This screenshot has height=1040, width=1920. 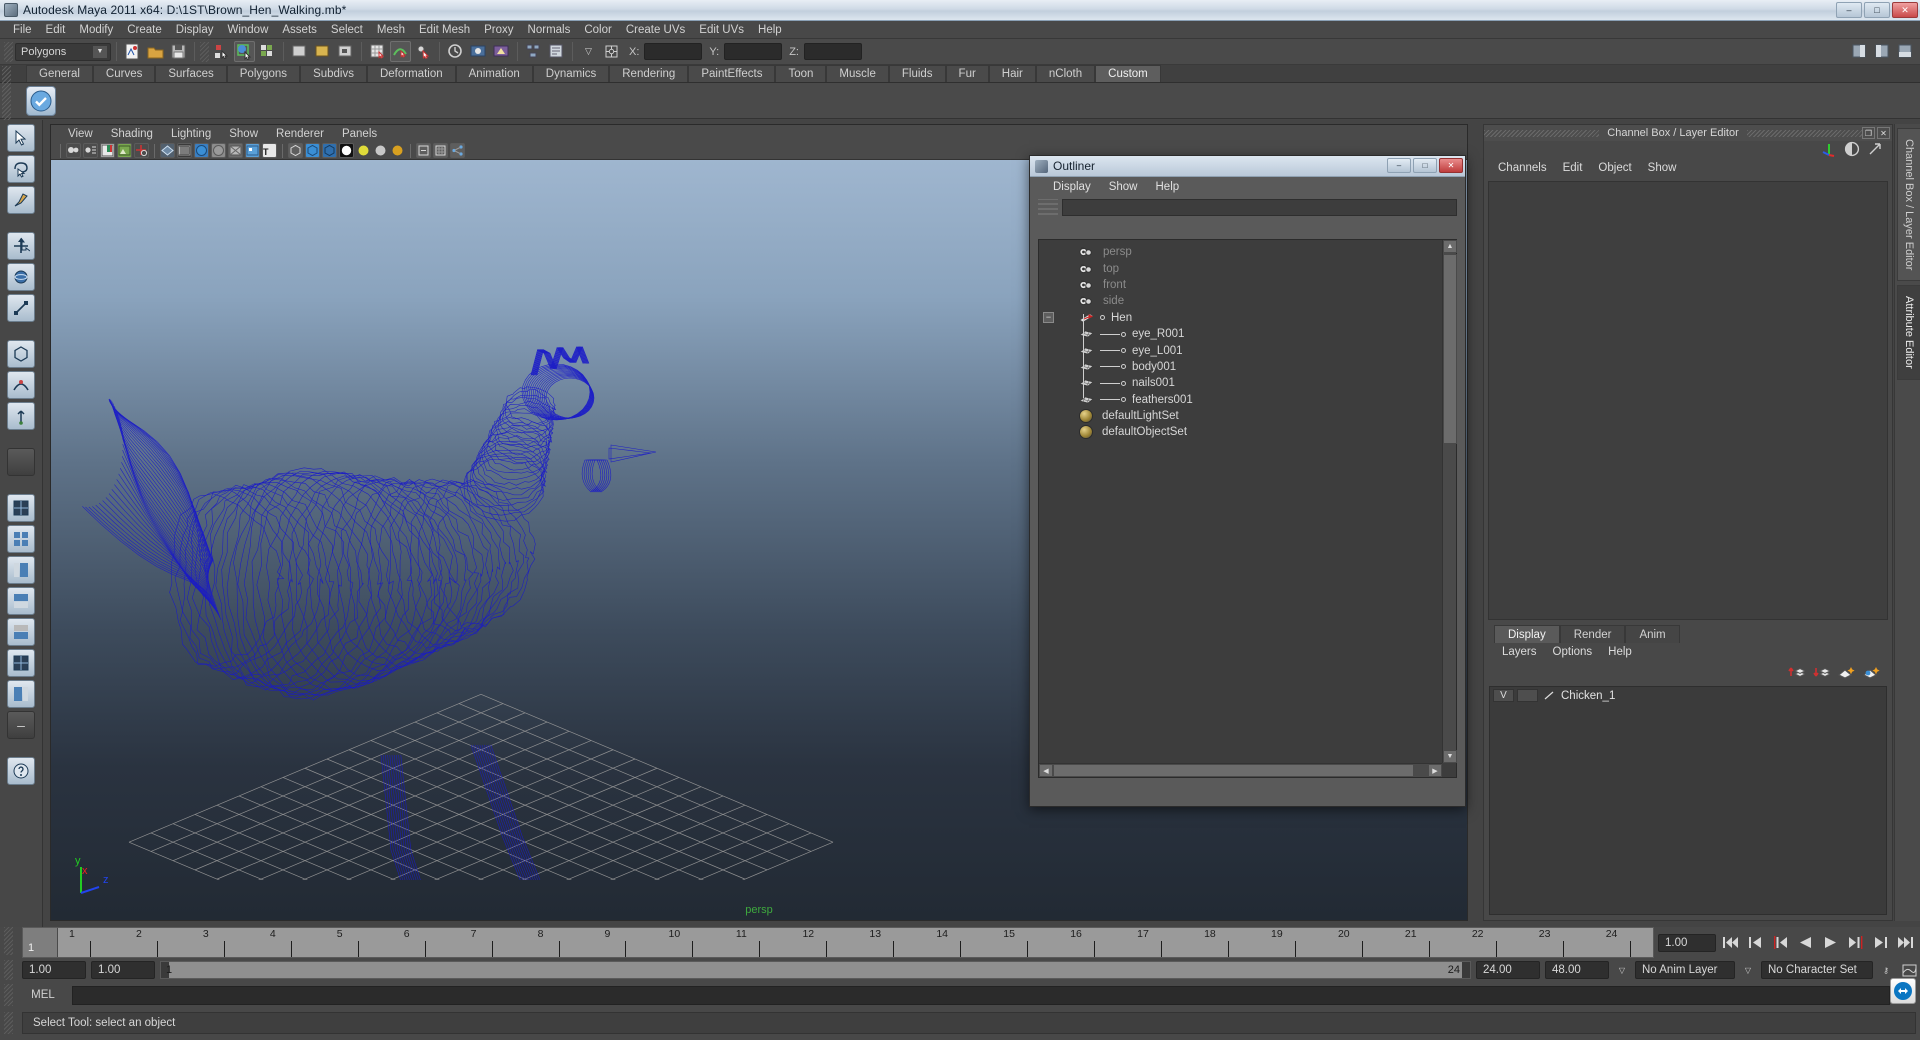 I want to click on outliner-menu-show: Show, so click(x=1123, y=187).